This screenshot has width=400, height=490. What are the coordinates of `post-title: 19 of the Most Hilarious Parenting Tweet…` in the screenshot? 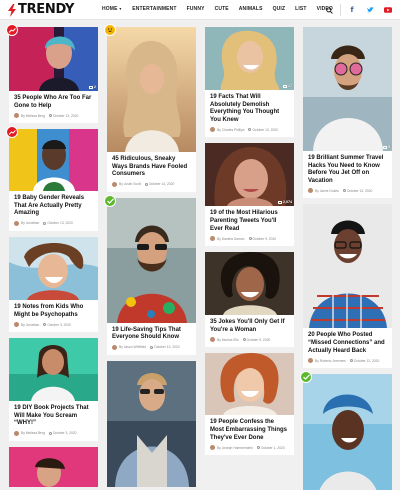 It's located at (249, 220).